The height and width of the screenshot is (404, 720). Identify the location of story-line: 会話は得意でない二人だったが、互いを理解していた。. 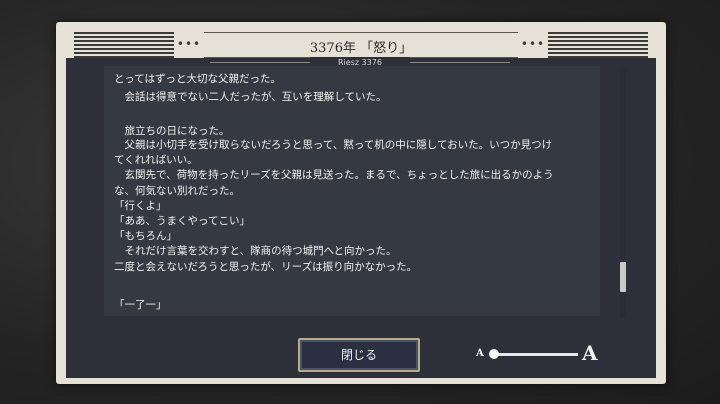
(250, 97).